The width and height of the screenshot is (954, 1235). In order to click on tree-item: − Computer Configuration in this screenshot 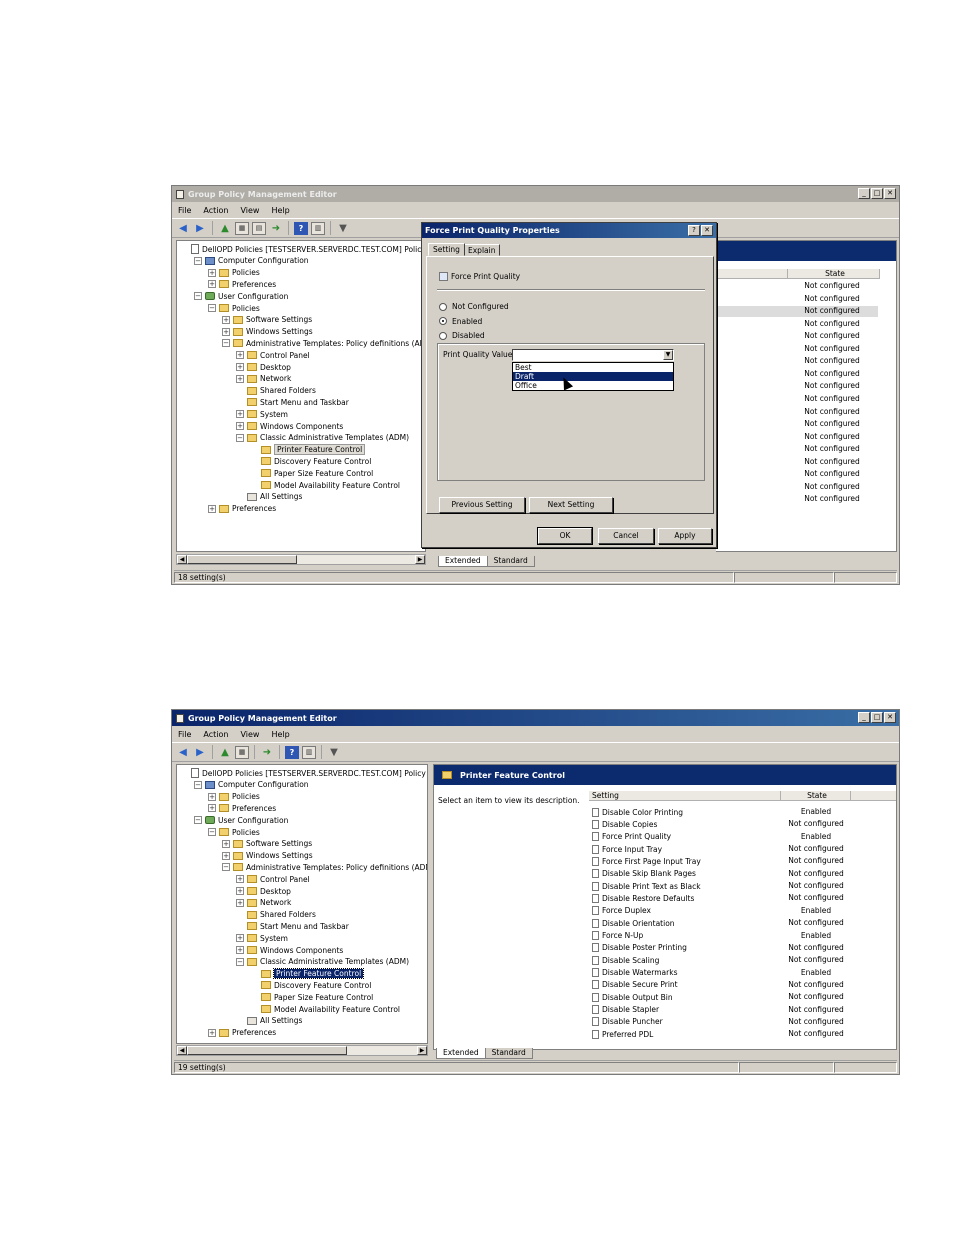, I will do `click(251, 785)`.